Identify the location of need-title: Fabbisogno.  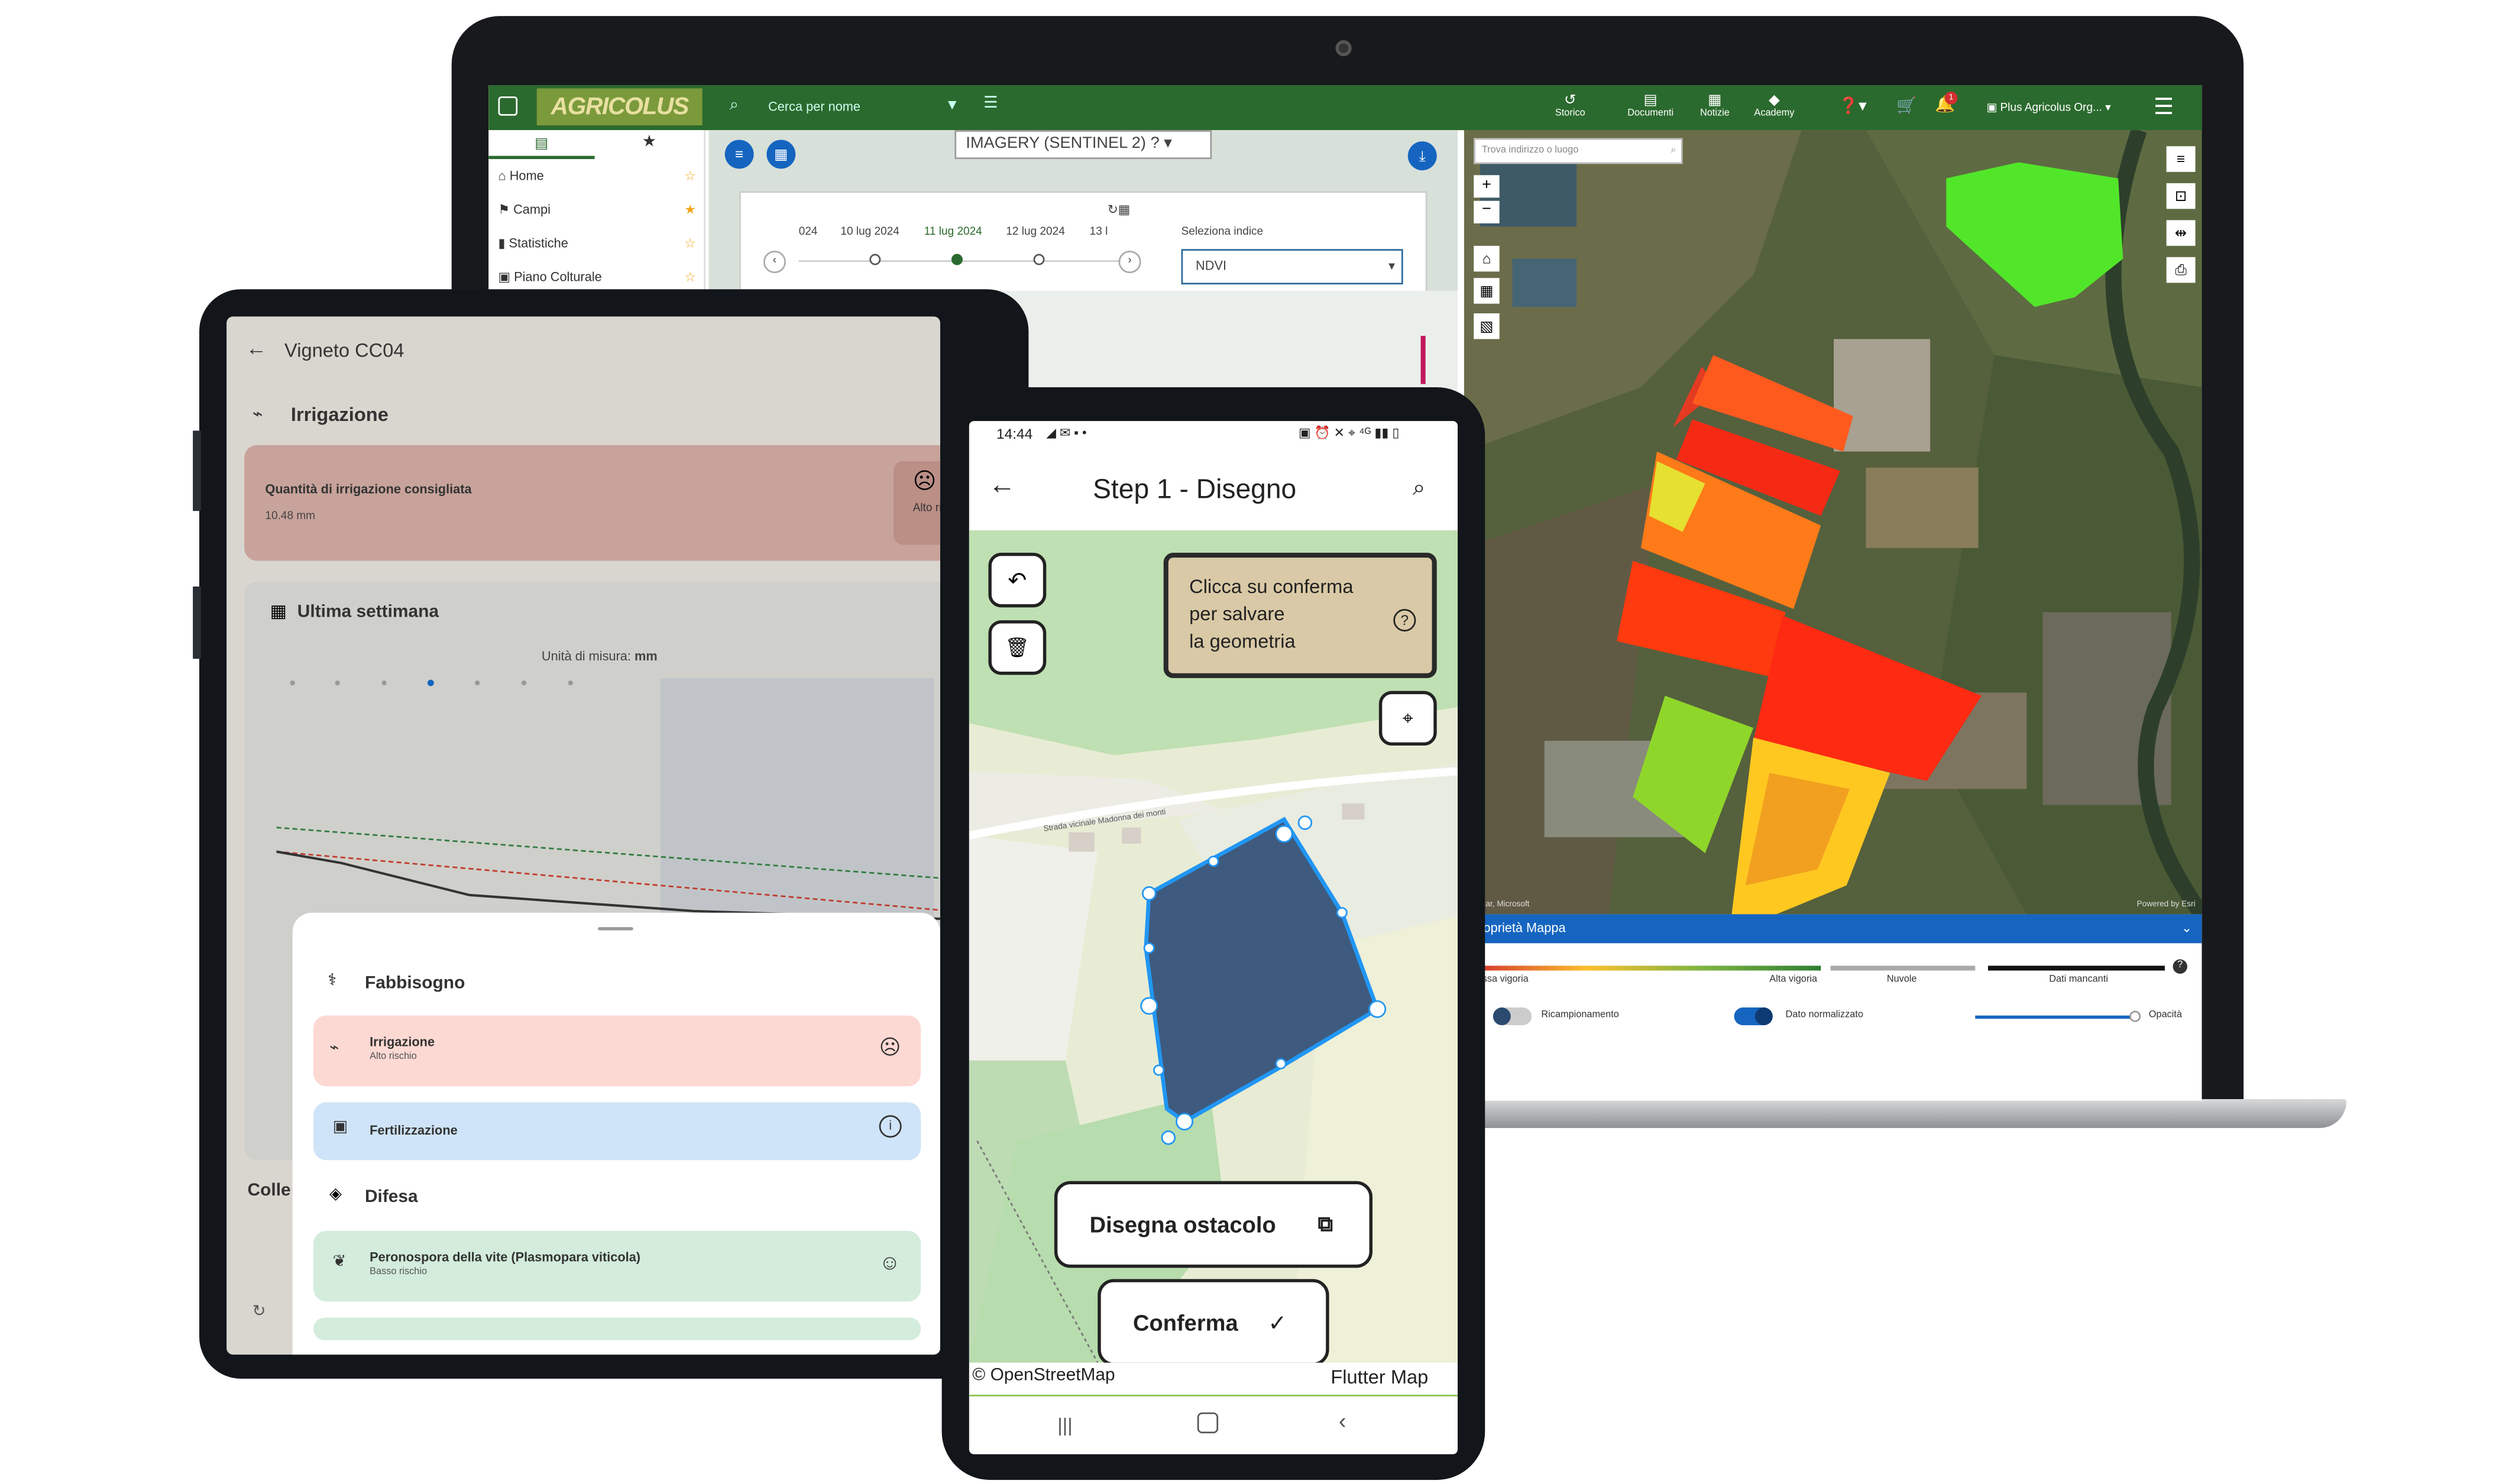
(414, 983).